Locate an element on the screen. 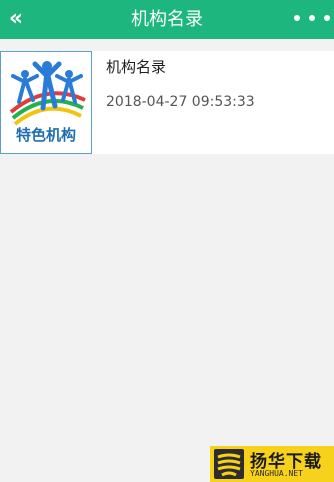  watermark-logo-icon is located at coordinates (229, 464).